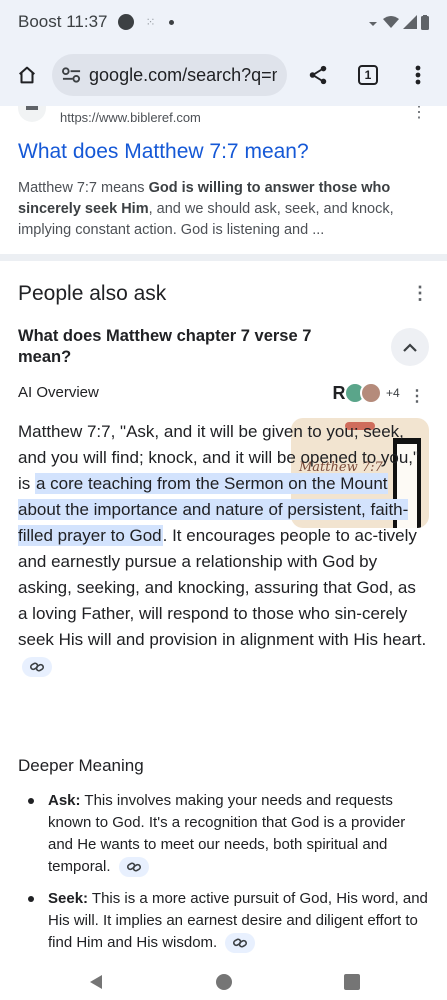  Describe the element at coordinates (410, 22) in the screenshot. I see `signal-icon` at that location.